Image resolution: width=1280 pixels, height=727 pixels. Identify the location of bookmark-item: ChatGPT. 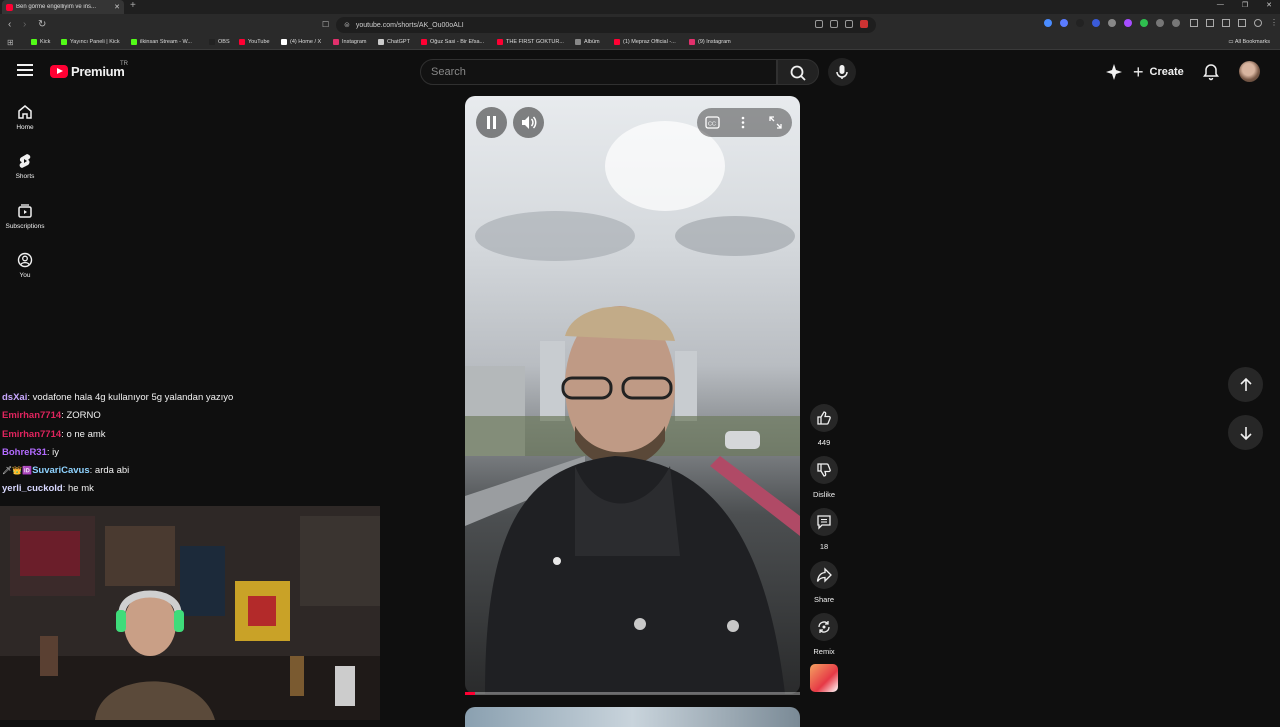
(394, 42).